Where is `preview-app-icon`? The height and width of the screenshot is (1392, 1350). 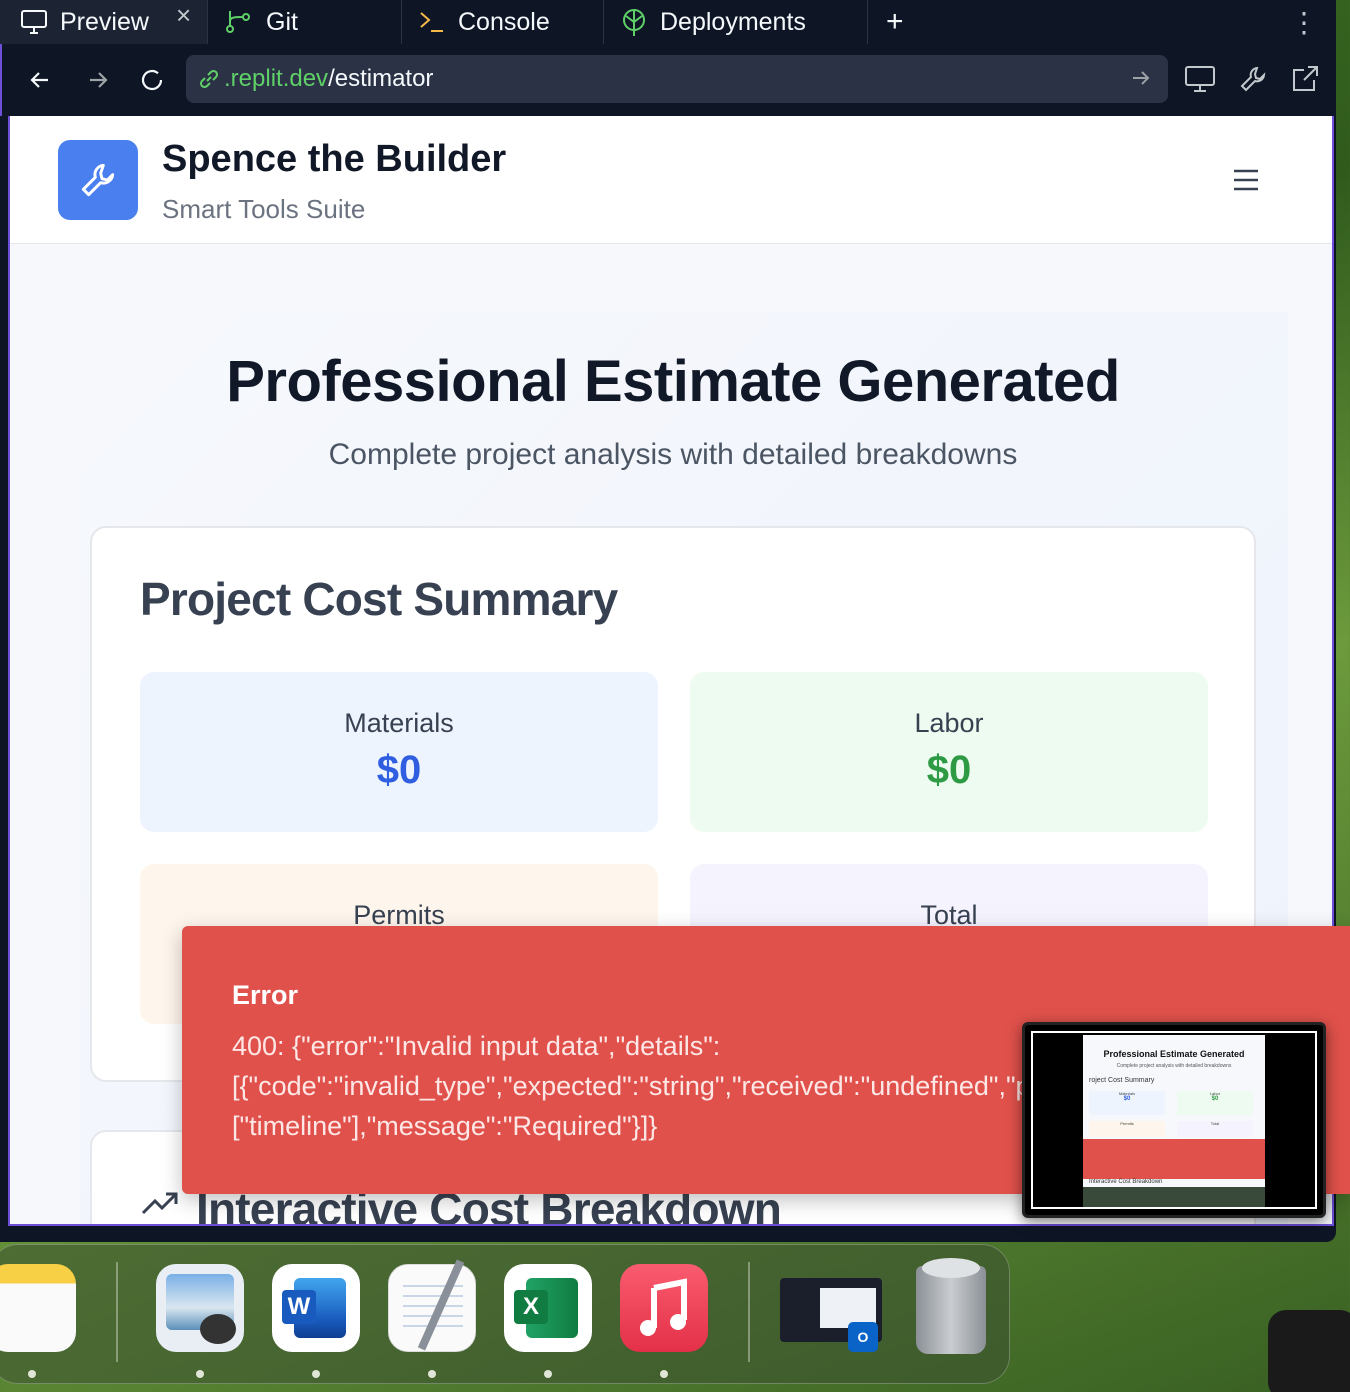
preview-app-icon is located at coordinates (200, 1308).